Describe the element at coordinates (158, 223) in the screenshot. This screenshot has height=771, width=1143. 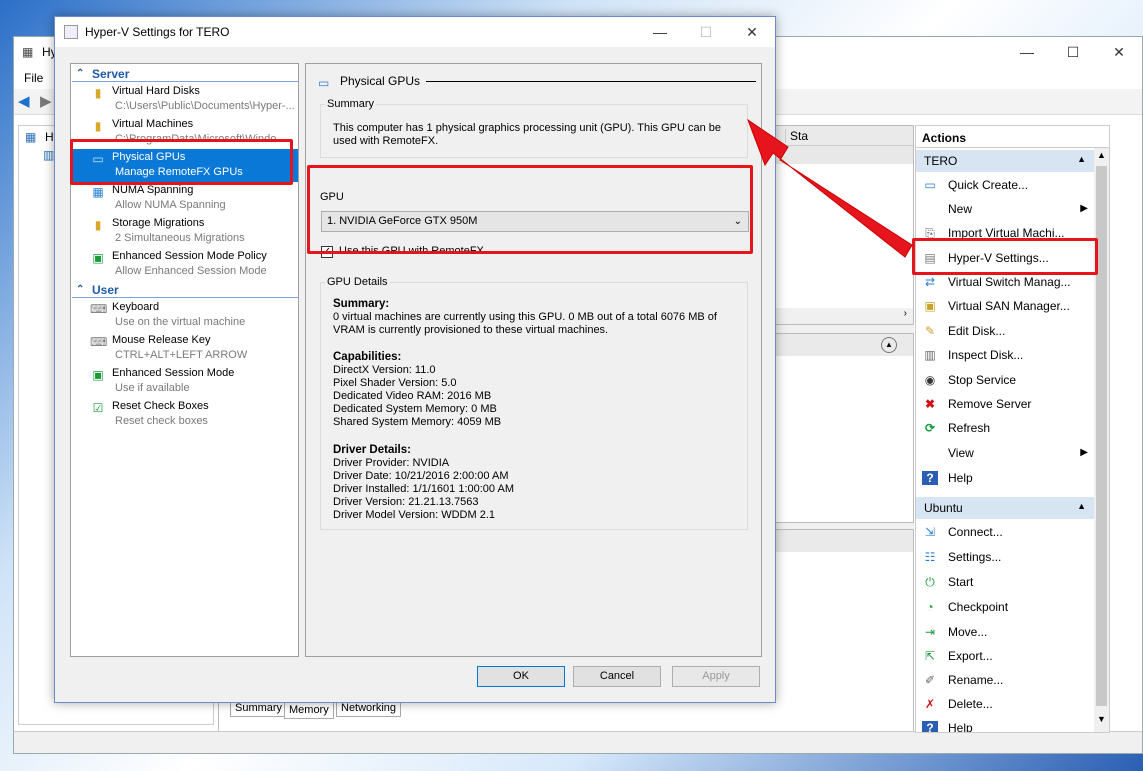
I see `nav-item-title: Storage Migrations` at that location.